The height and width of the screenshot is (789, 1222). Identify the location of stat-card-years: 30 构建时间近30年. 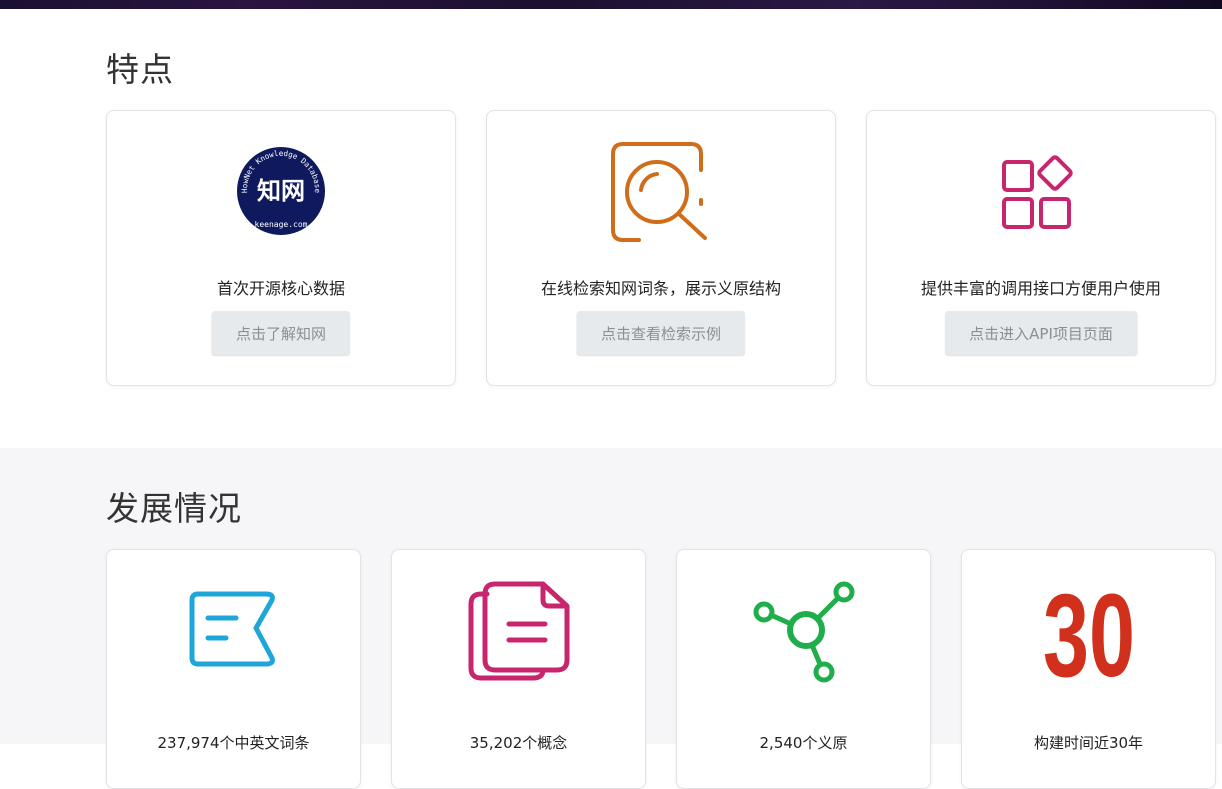
(1088, 669).